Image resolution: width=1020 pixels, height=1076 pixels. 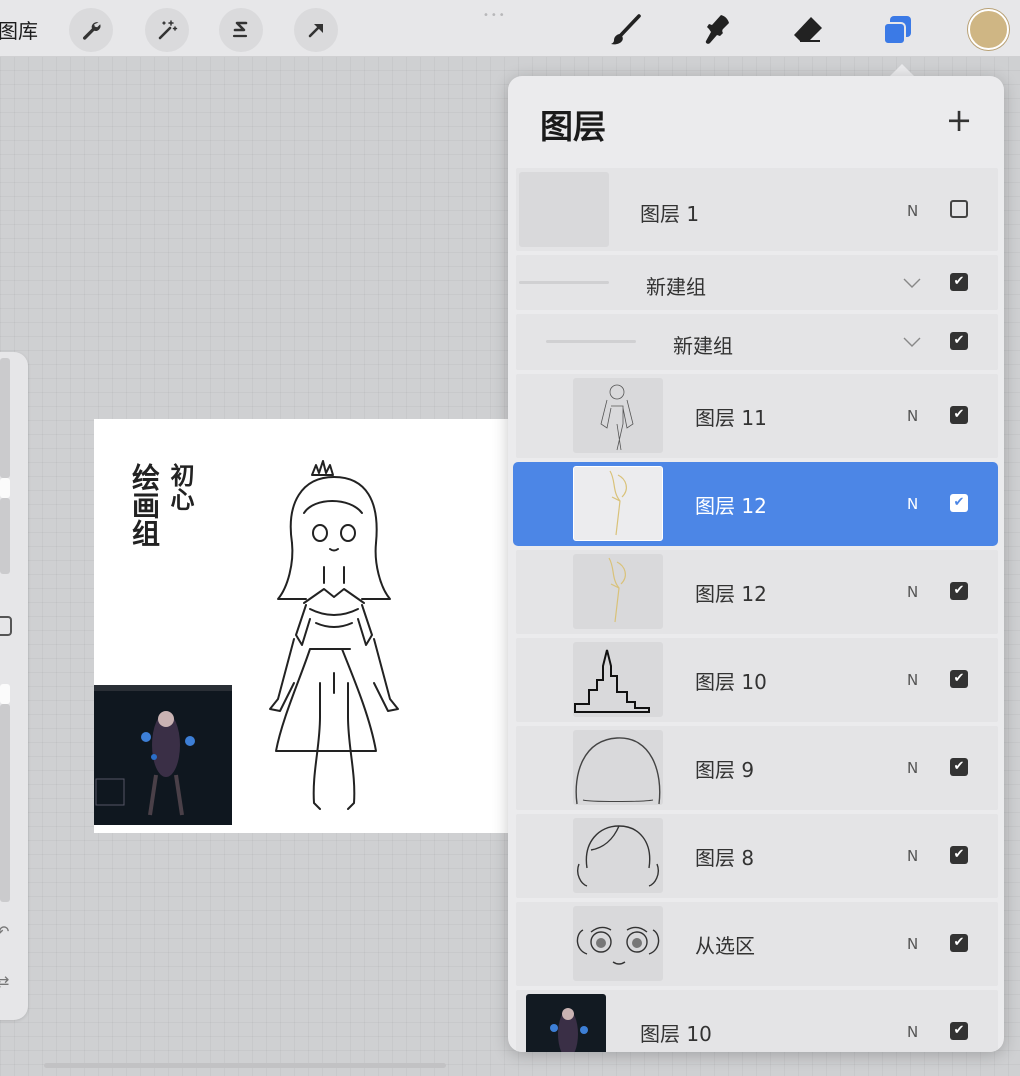 What do you see at coordinates (725, 946) in the screenshot?
I see `layer-name: 从选区` at bounding box center [725, 946].